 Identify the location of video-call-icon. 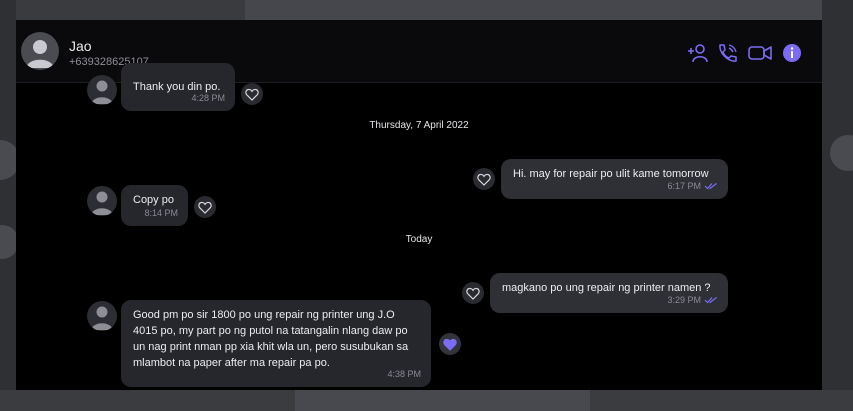
(760, 53).